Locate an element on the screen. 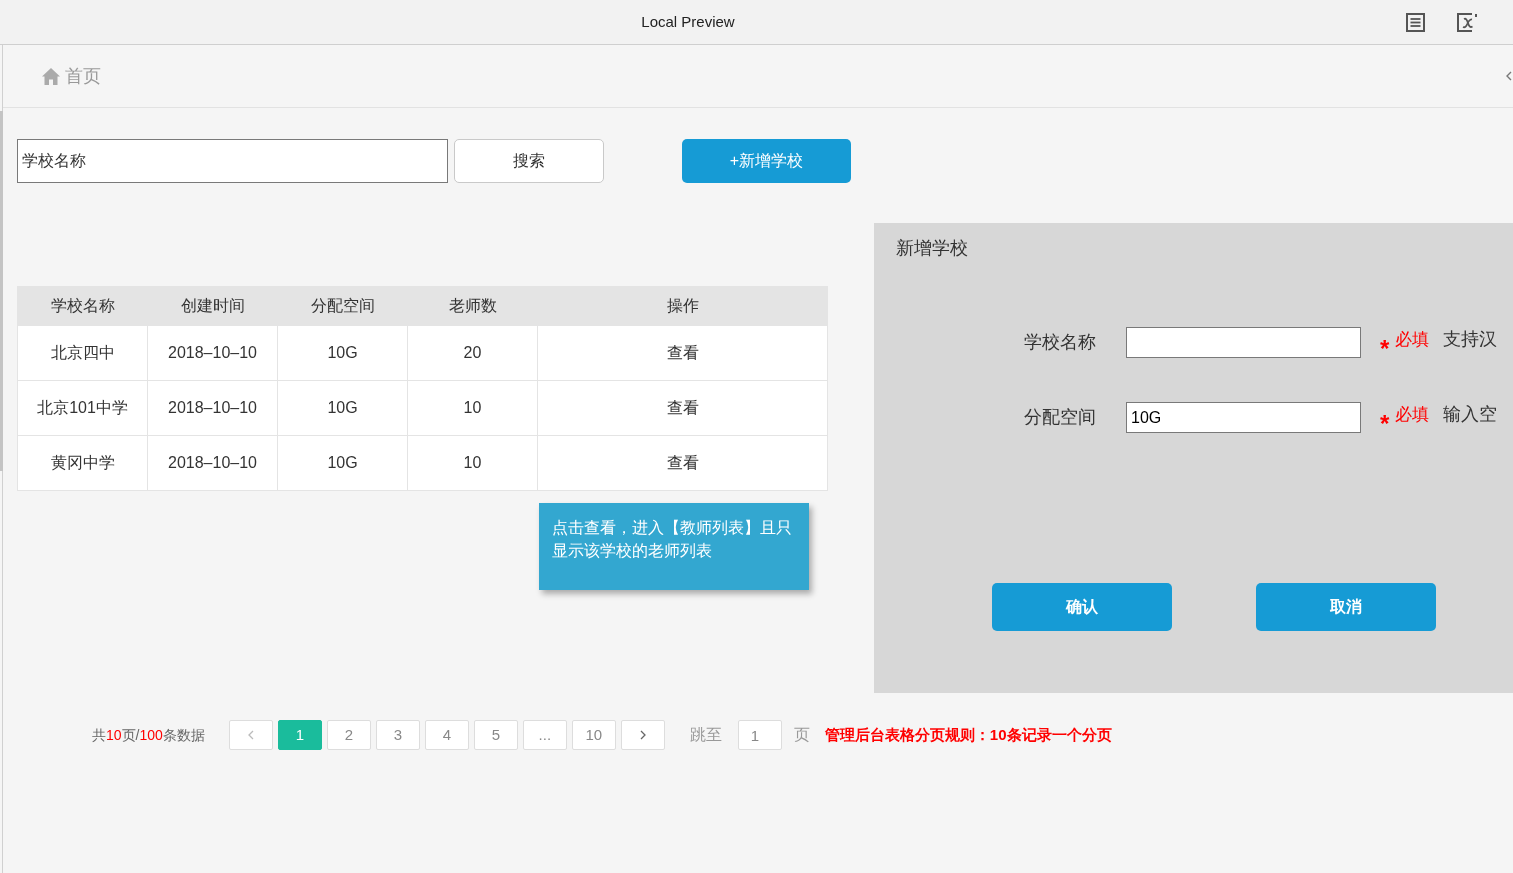 The width and height of the screenshot is (1513, 873). chevron-right-icon is located at coordinates (642, 735).